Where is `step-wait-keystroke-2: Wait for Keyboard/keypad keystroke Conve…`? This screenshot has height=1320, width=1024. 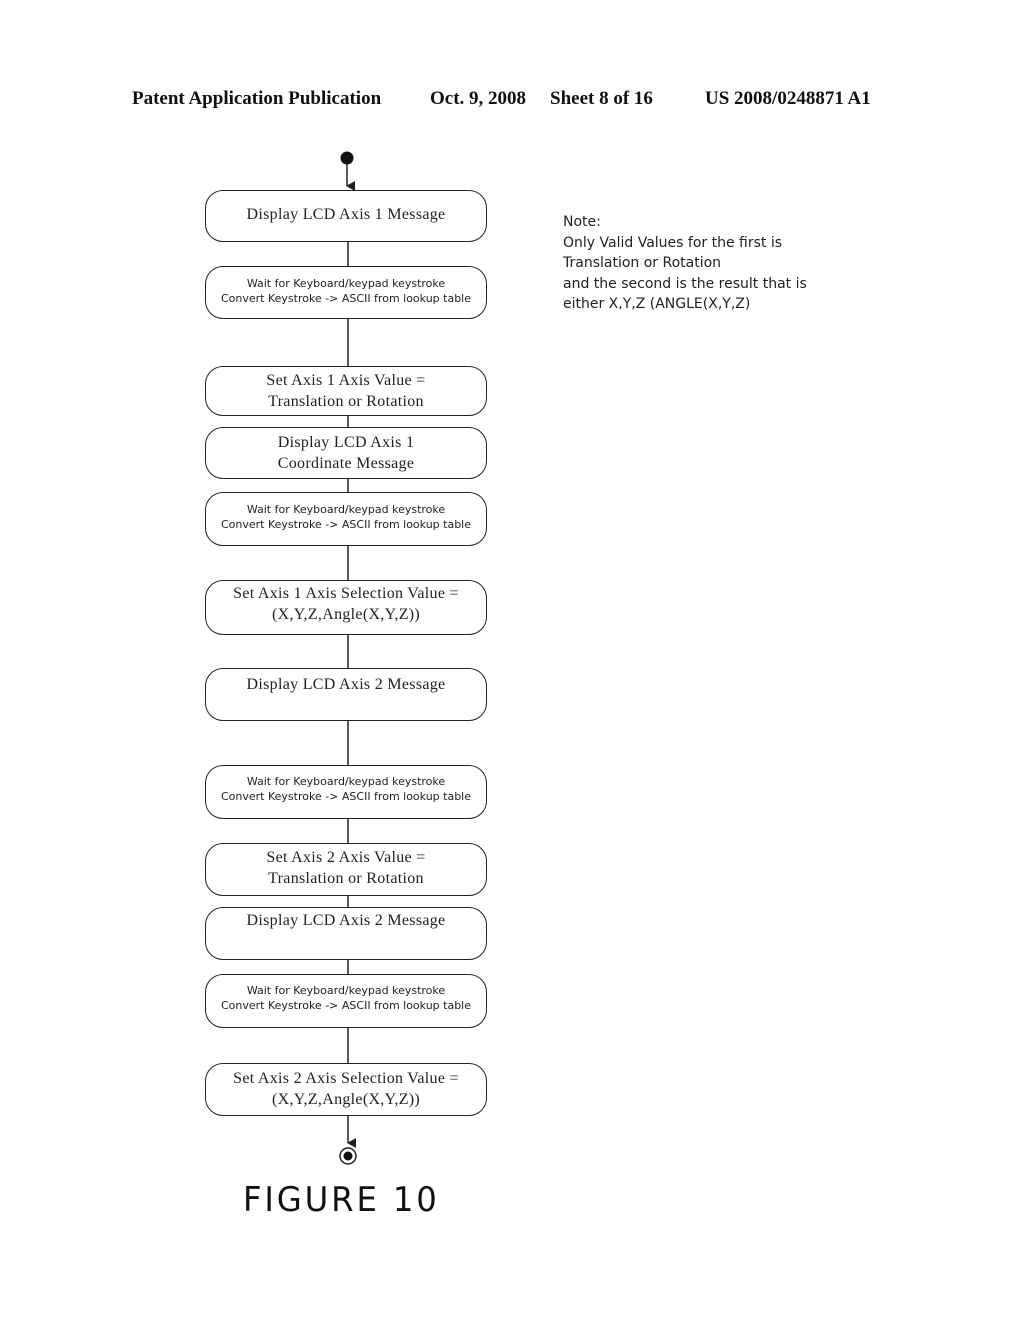 step-wait-keystroke-2: Wait for Keyboard/keypad keystroke Conve… is located at coordinates (346, 519).